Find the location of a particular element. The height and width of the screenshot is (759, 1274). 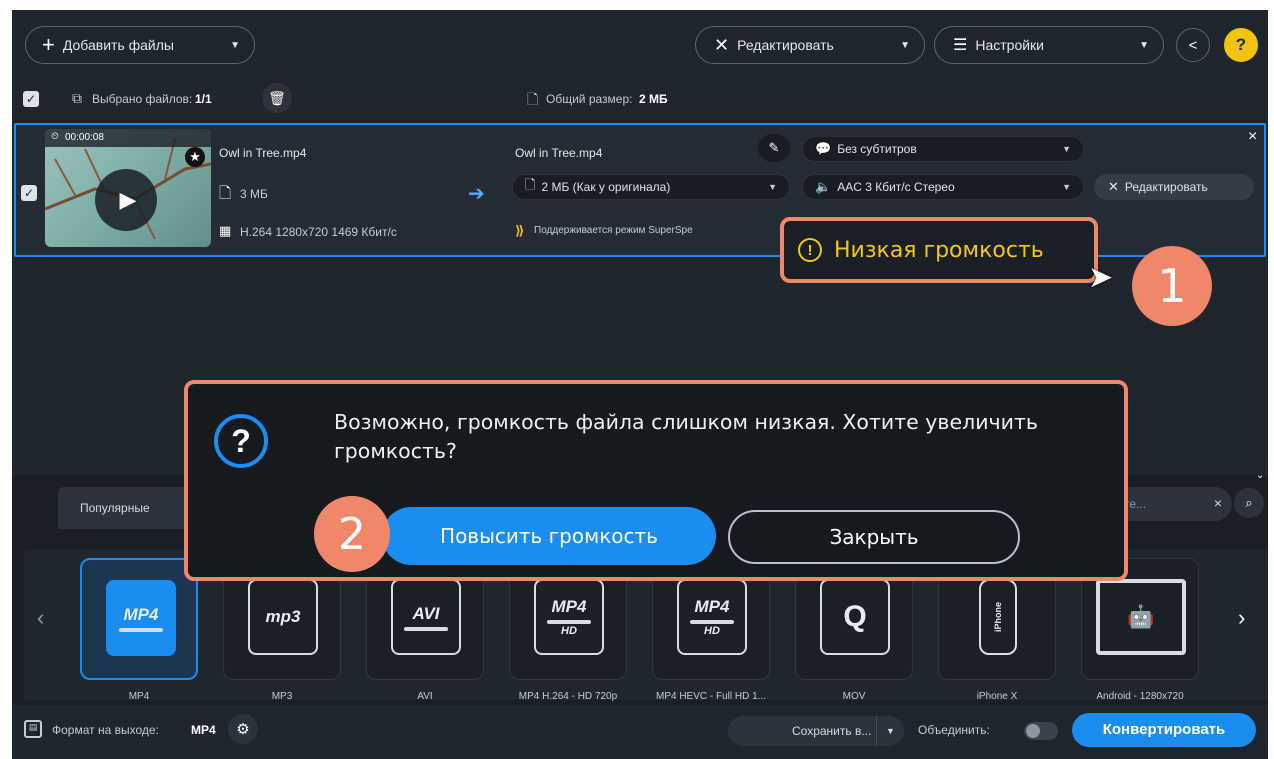

add-files-button: + Добавить файлы ▼ is located at coordinates (140, 45).